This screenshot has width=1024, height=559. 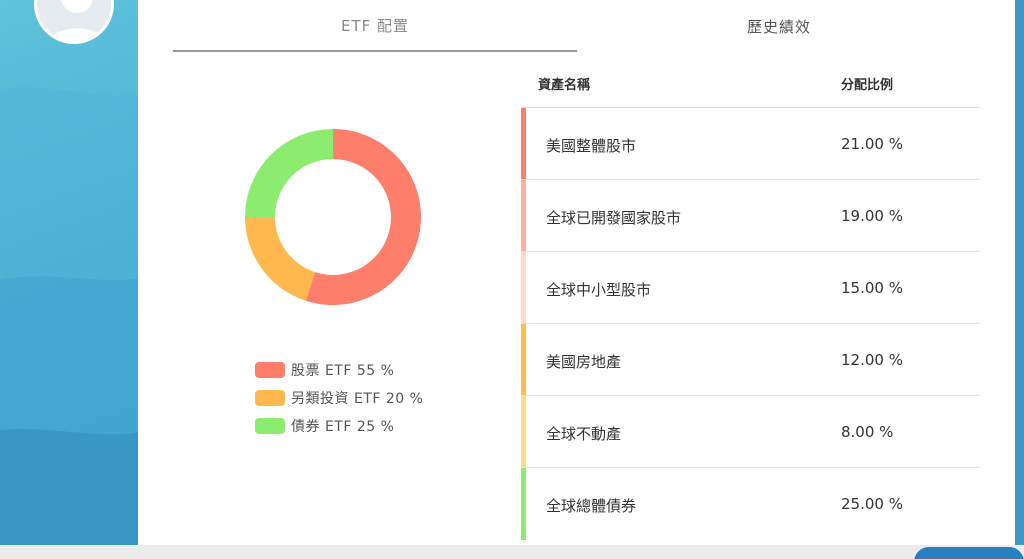 I want to click on legend-label: 債券 ETF 25 %, so click(x=343, y=427).